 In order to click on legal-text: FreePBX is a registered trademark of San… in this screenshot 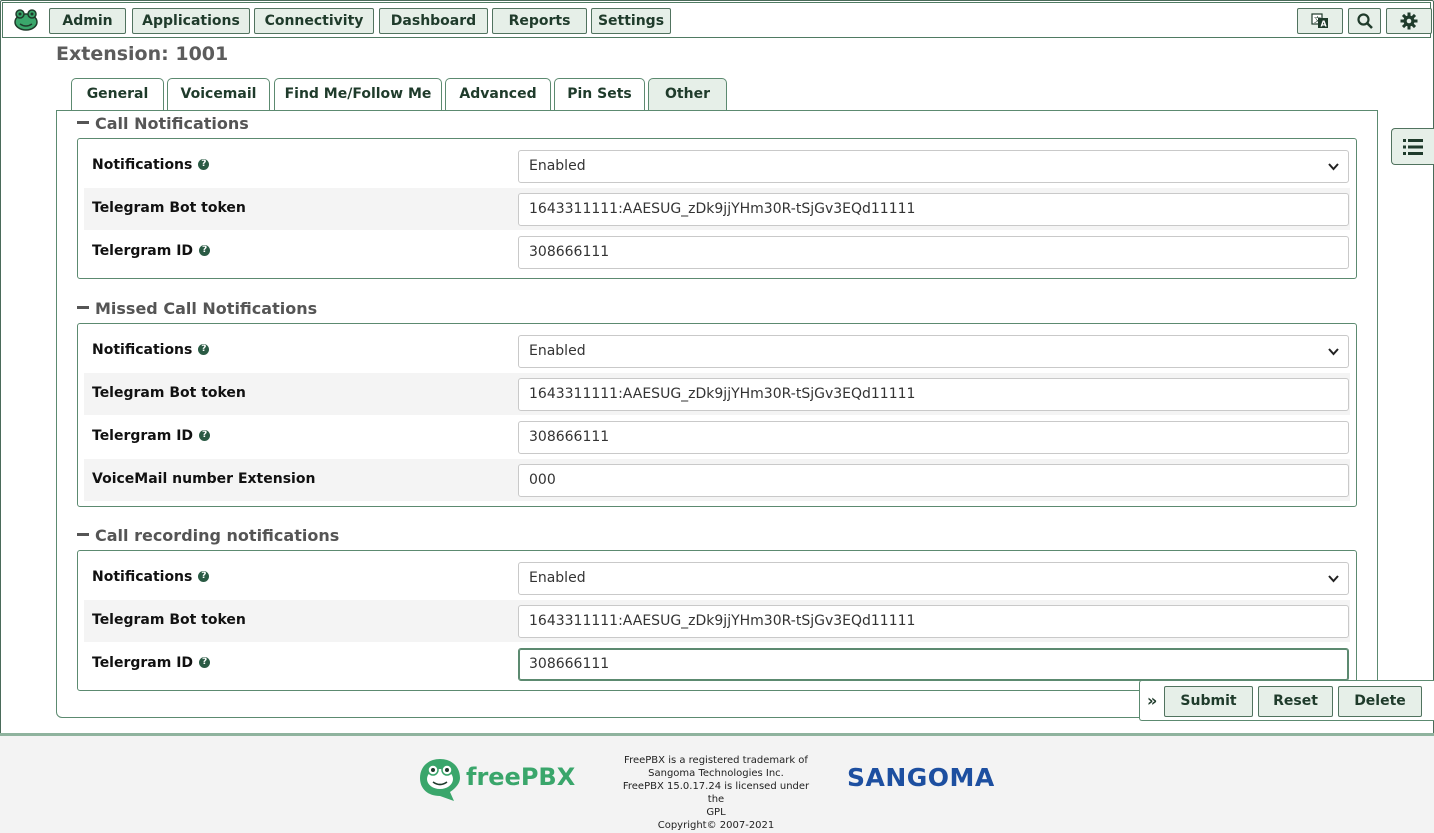, I will do `click(716, 793)`.